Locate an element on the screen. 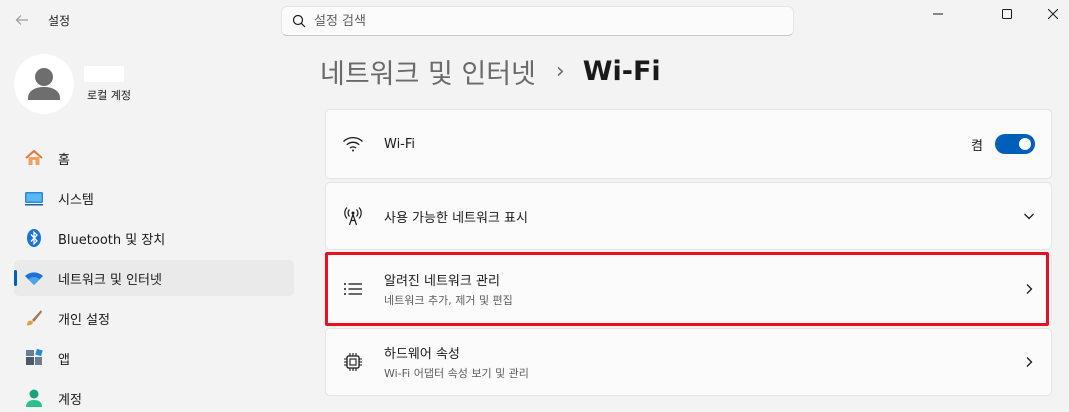  chevron-down-icon is located at coordinates (1029, 216).